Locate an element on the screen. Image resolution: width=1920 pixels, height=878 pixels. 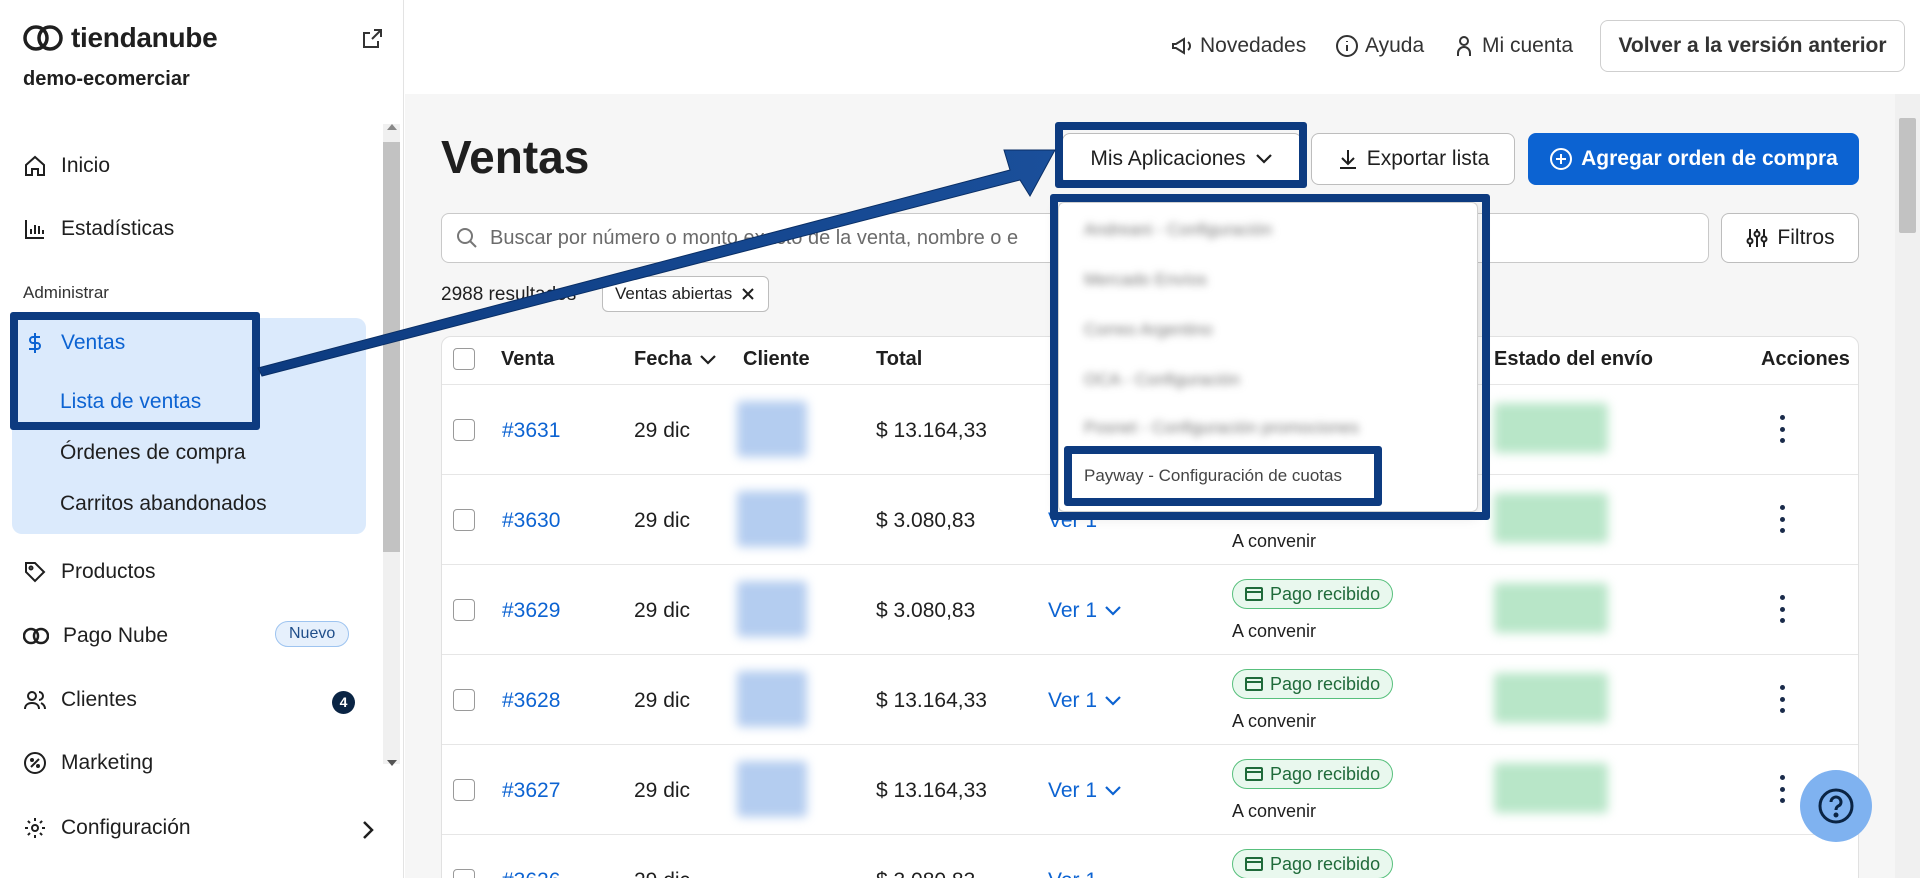
help-button is located at coordinates (1836, 806).